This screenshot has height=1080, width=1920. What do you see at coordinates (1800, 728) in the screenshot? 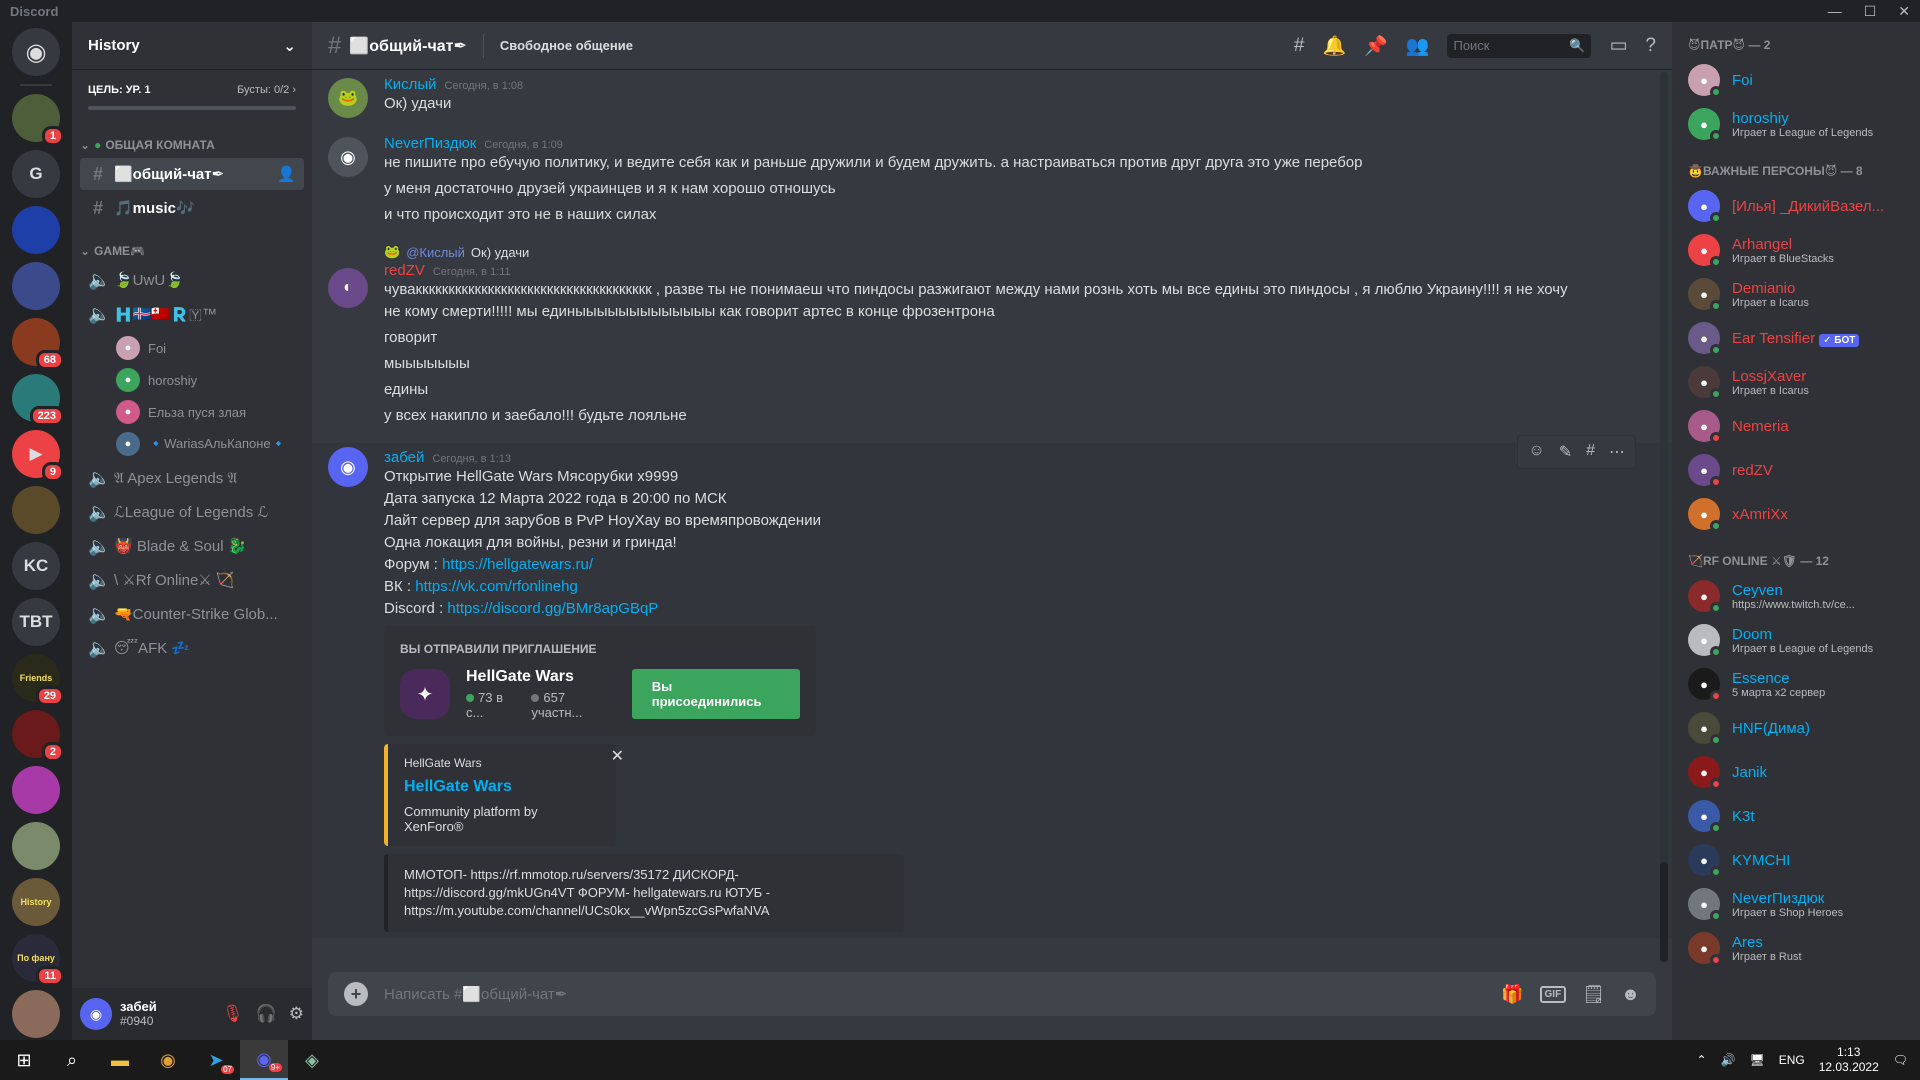
I see `member-item: ● HNF(Дима)` at bounding box center [1800, 728].